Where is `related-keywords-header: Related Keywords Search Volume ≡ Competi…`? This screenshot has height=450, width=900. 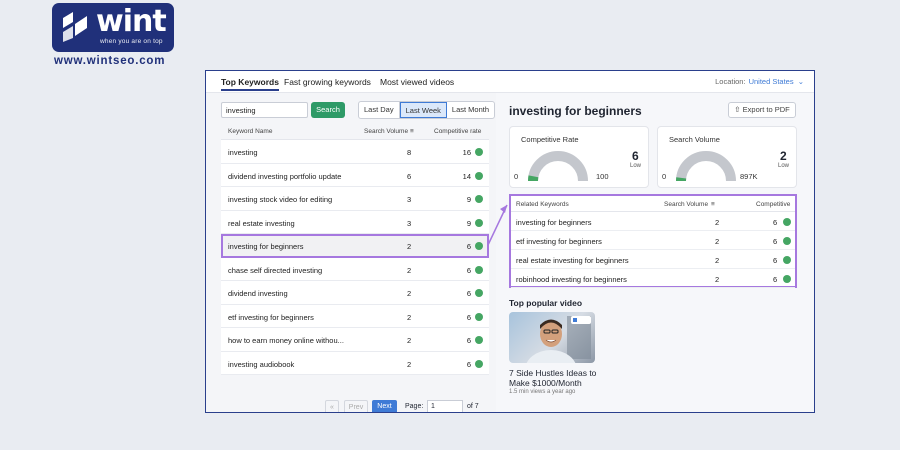 related-keywords-header: Related Keywords Search Volume ≡ Competi… is located at coordinates (653, 204).